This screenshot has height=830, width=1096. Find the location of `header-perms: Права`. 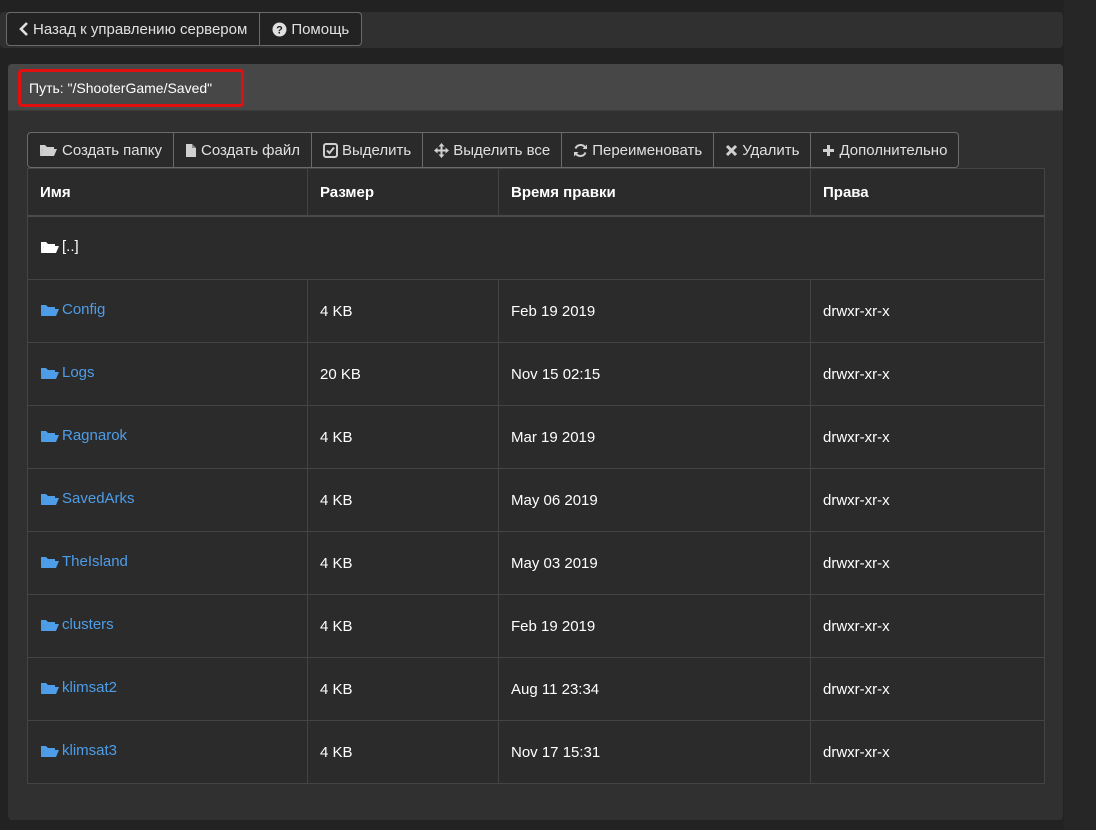

header-perms: Права is located at coordinates (927, 192).